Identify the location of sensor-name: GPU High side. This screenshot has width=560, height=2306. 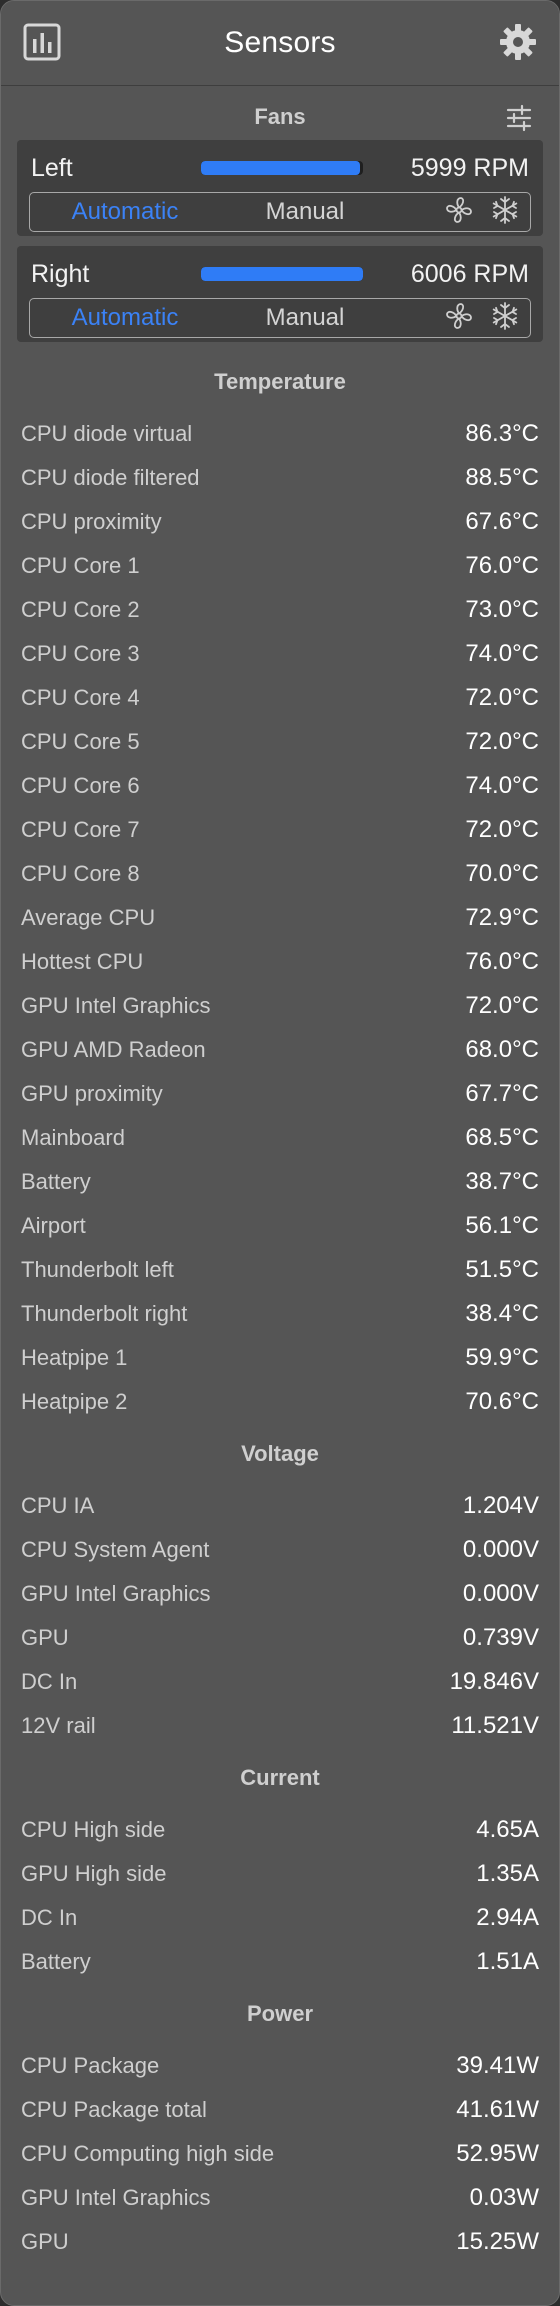
(94, 1873).